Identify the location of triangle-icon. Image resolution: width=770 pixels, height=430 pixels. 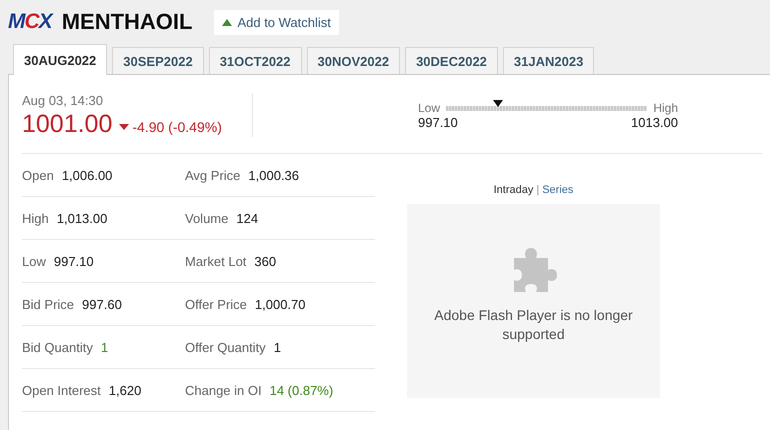
(227, 22).